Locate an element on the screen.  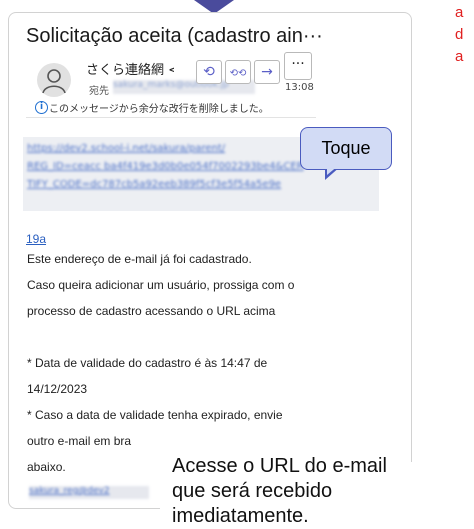
side-note-line: d is located at coordinates (459, 34).